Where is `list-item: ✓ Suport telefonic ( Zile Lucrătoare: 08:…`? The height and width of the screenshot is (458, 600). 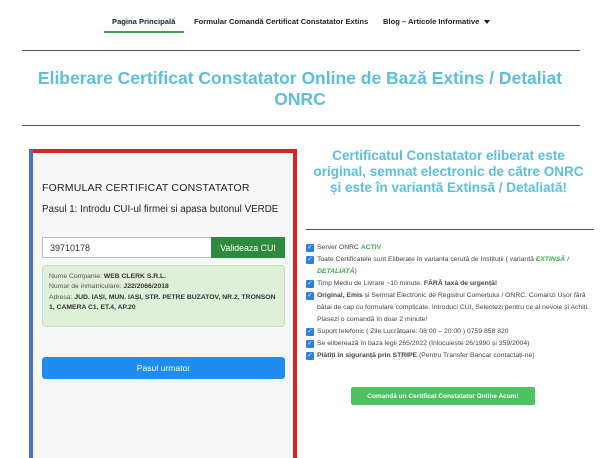
list-item: ✓ Suport telefonic ( Zile Lucrătoare: 08:… is located at coordinates (450, 332).